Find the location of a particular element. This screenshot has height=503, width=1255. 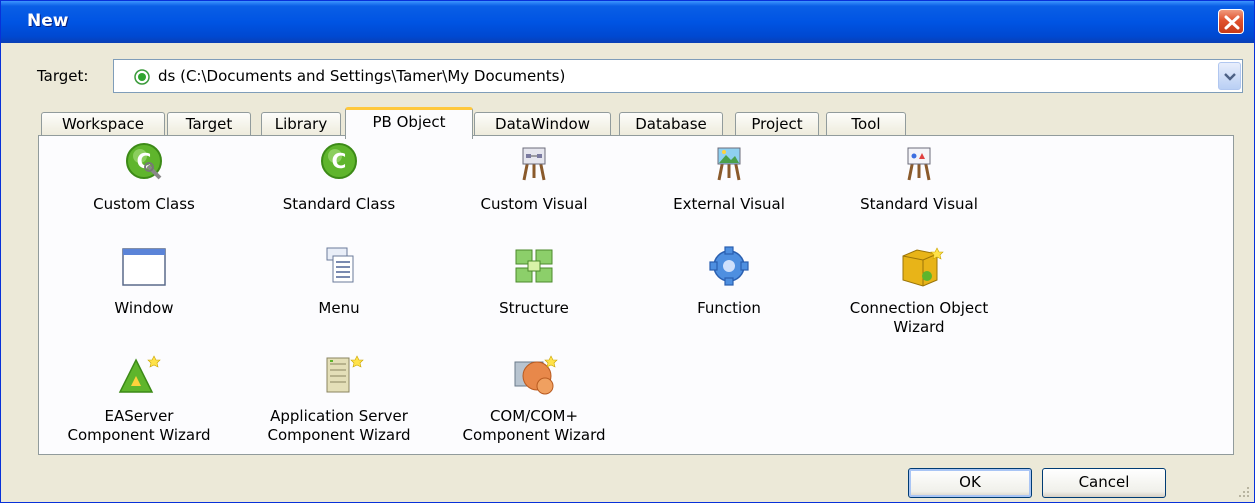

chevron-down-icon is located at coordinates (1230, 77).